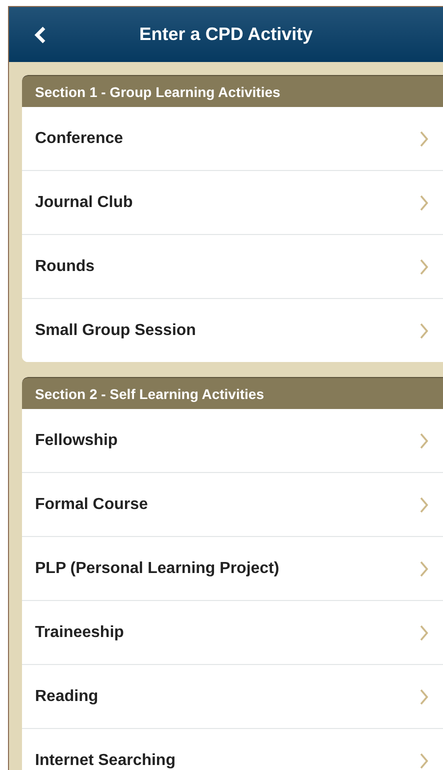 Image resolution: width=443 pixels, height=770 pixels. I want to click on section-header: Section 1 - Group Learning Activities, so click(232, 91).